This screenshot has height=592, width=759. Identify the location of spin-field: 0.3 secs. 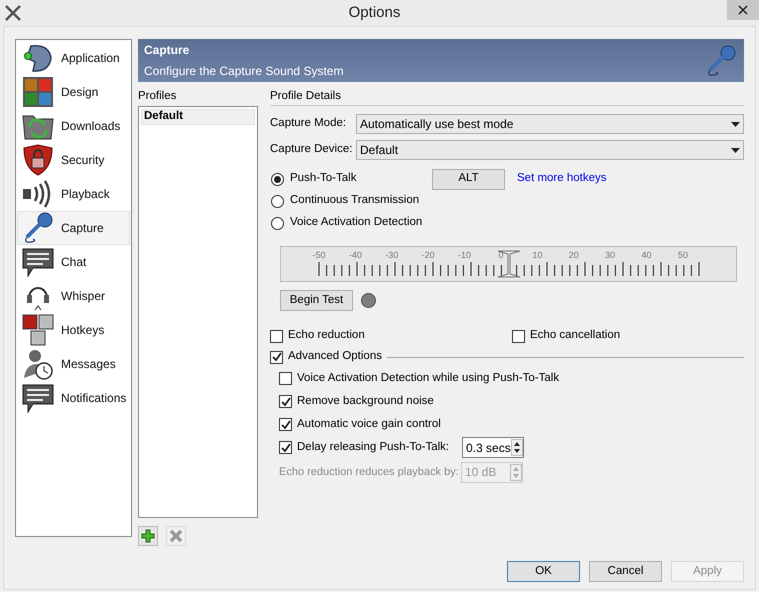
(493, 447).